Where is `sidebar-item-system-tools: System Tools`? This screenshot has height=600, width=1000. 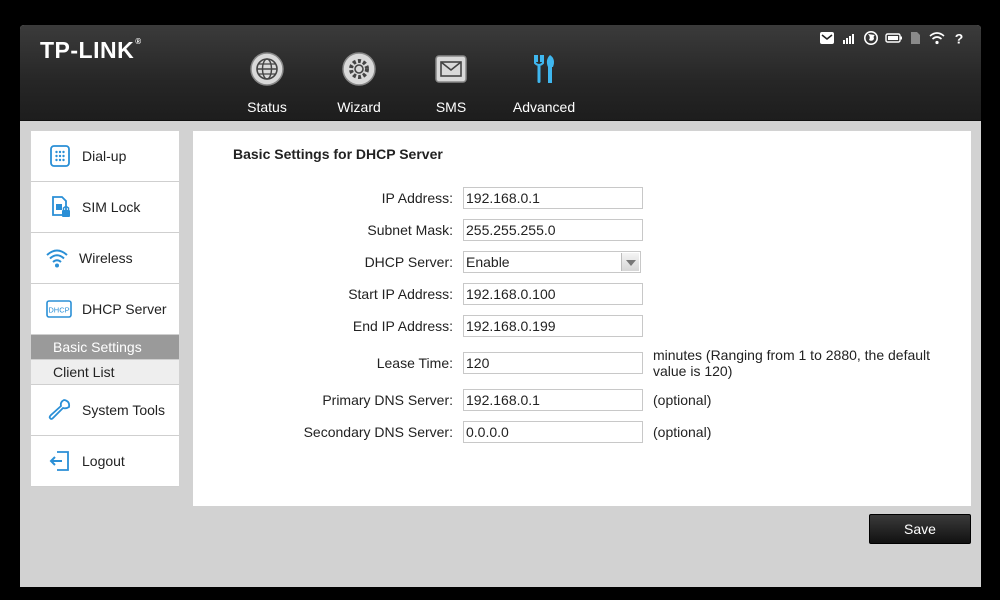
sidebar-item-system-tools: System Tools is located at coordinates (105, 410).